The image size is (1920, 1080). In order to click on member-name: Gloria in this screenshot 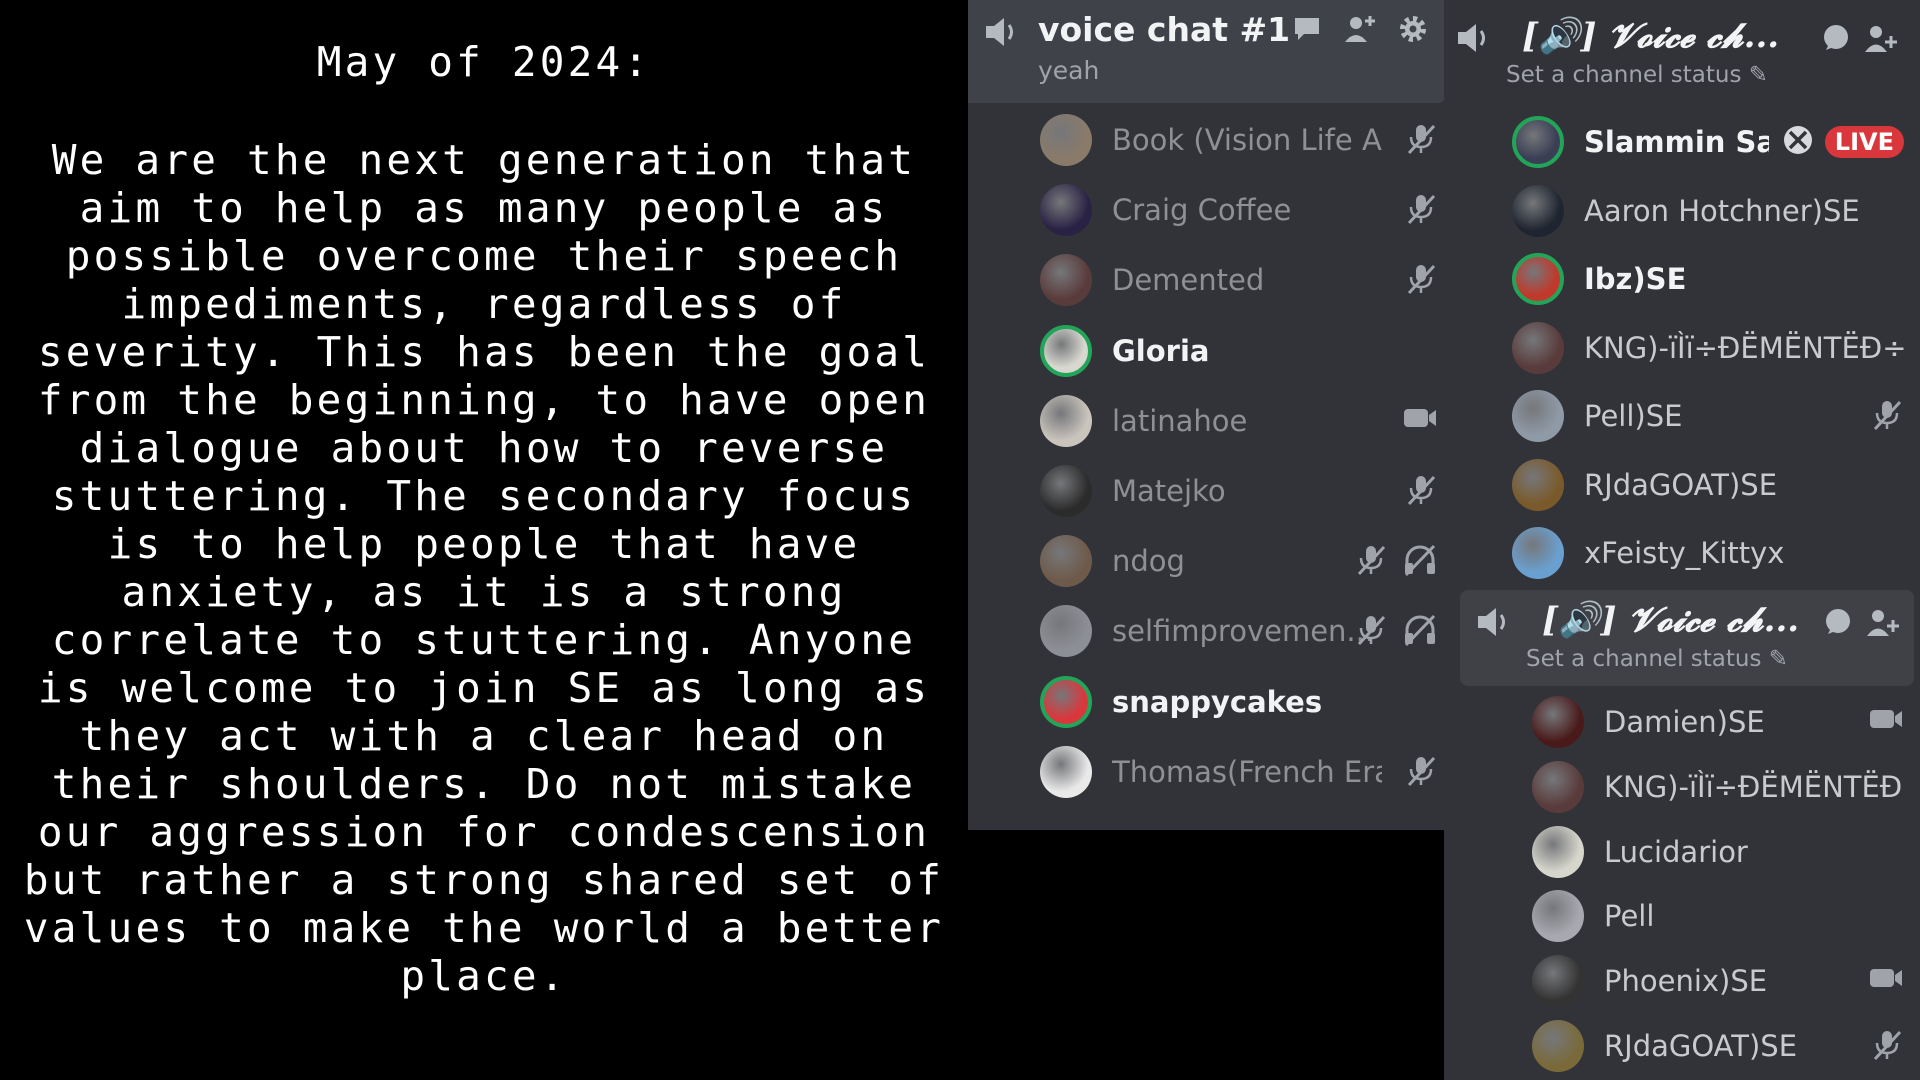, I will do `click(1161, 350)`.